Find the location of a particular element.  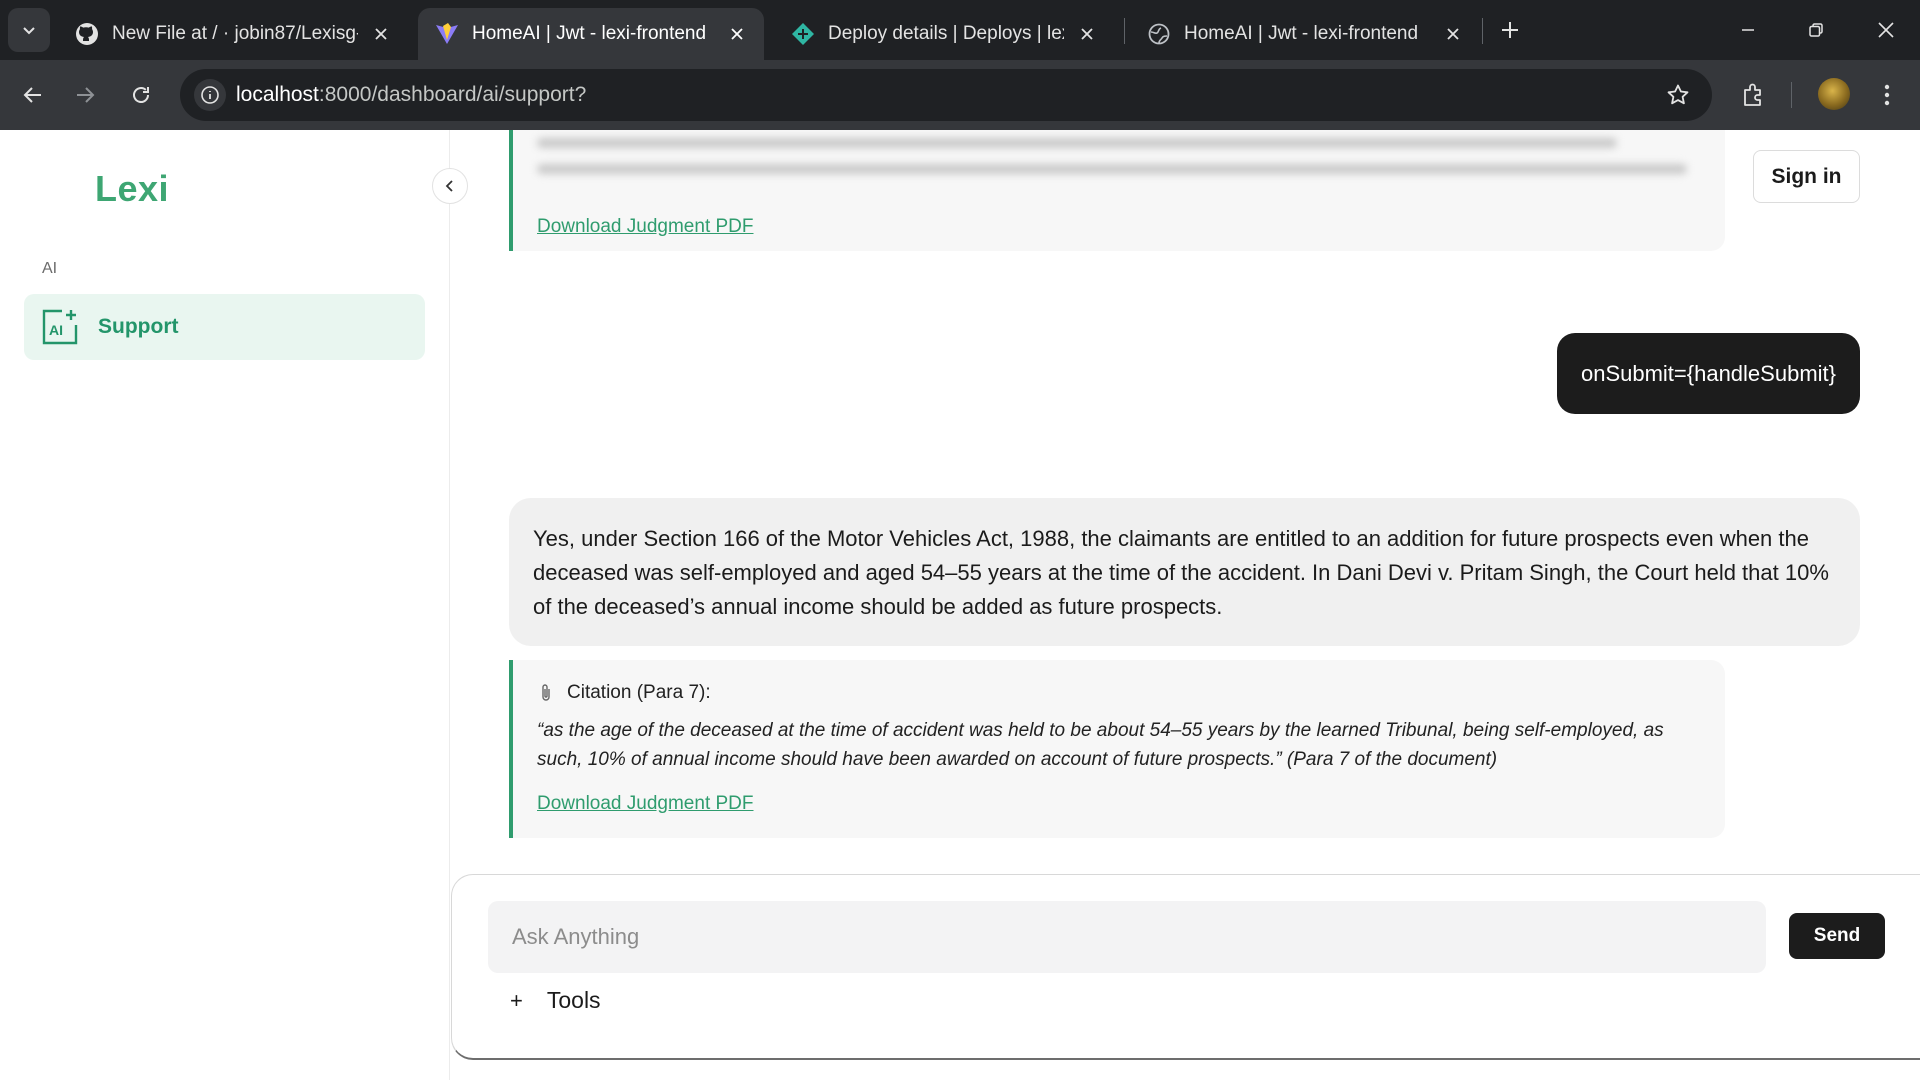

vite-icon is located at coordinates (447, 34).